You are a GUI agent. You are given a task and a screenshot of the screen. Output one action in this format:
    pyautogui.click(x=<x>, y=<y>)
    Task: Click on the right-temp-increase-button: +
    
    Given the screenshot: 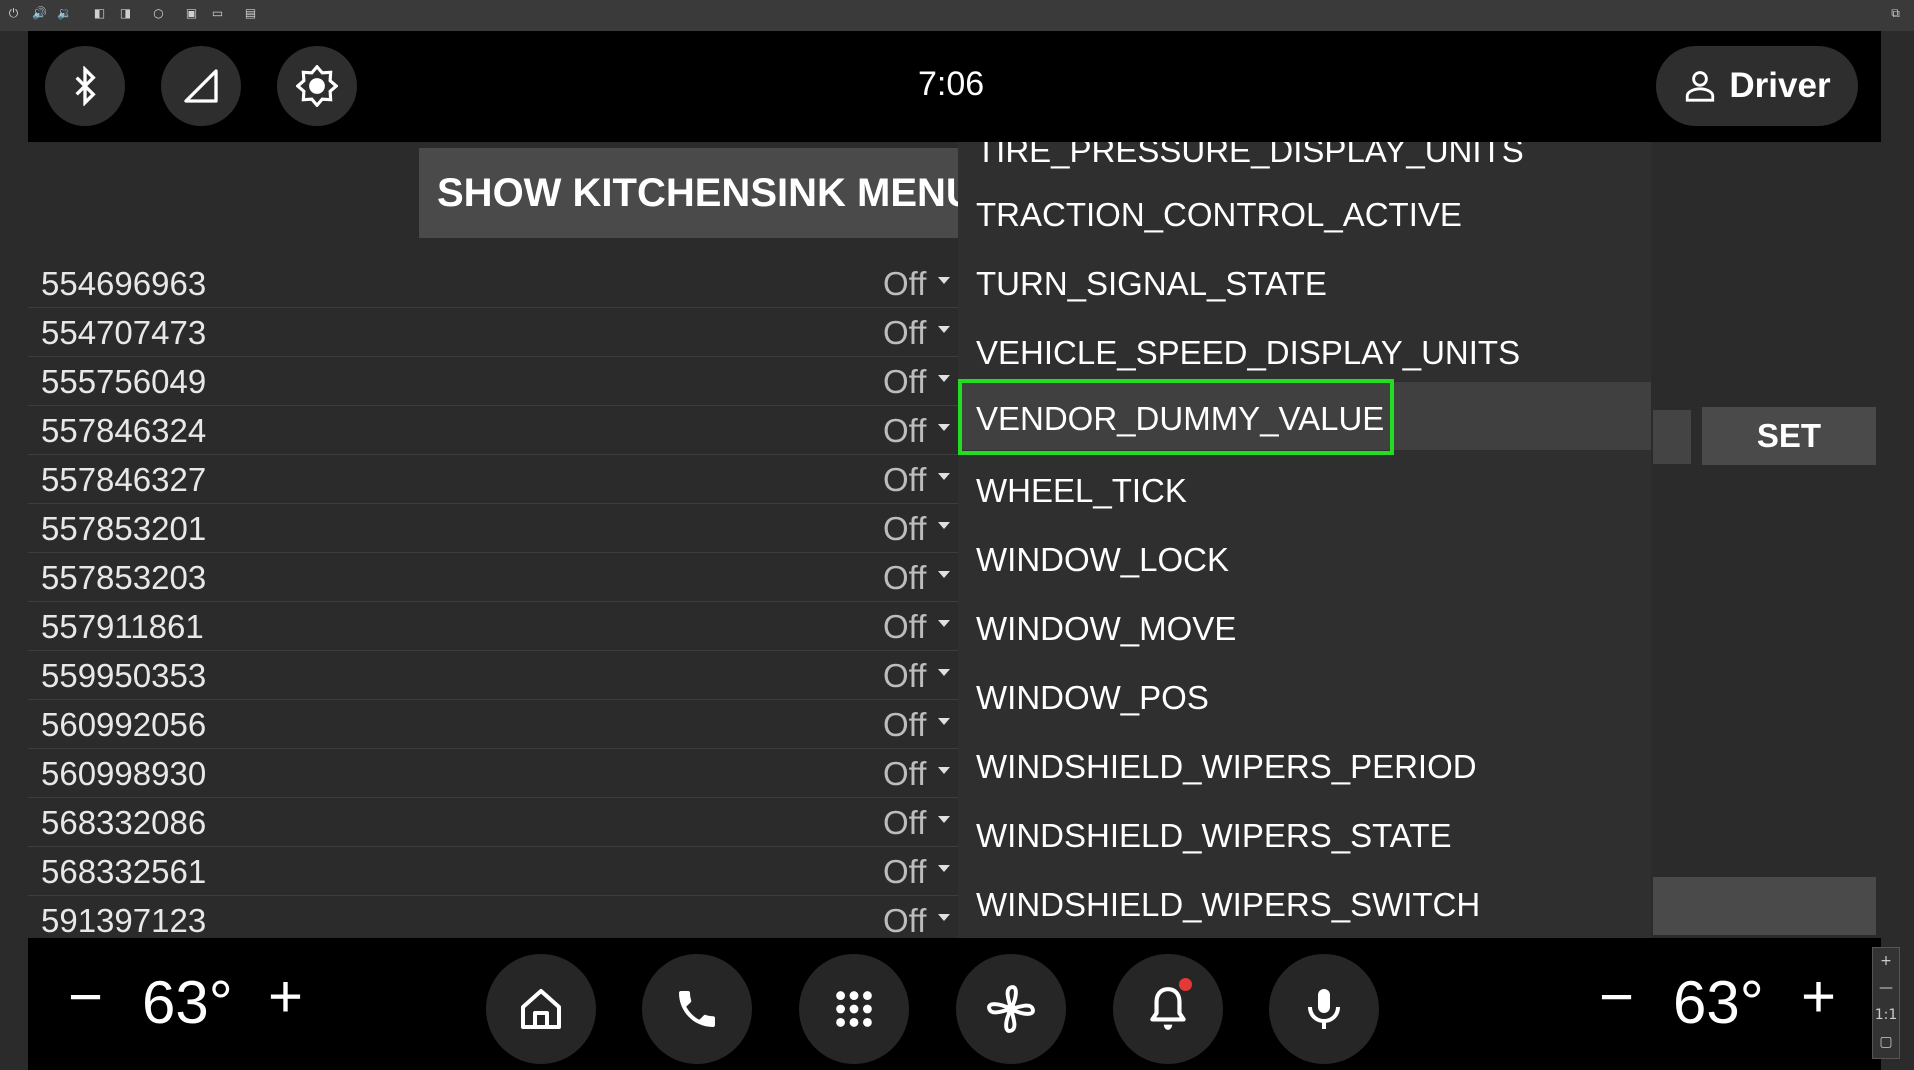 What is the action you would take?
    pyautogui.click(x=1818, y=996)
    